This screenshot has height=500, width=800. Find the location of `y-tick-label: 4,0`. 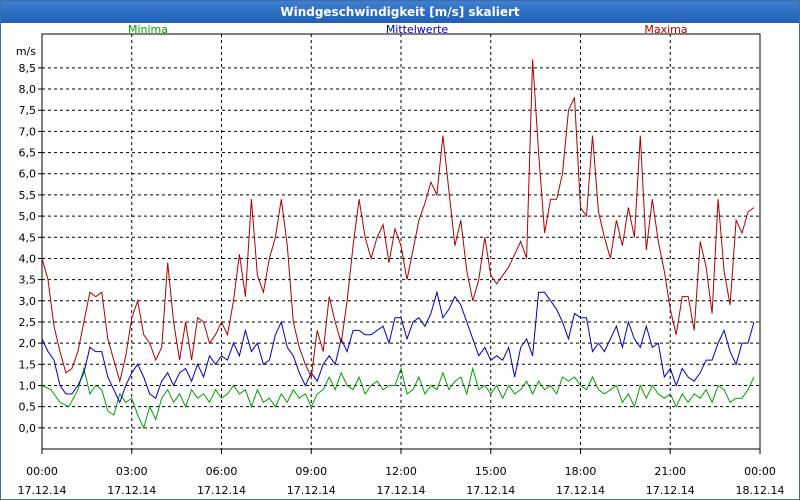

y-tick-label: 4,0 is located at coordinates (28, 258).